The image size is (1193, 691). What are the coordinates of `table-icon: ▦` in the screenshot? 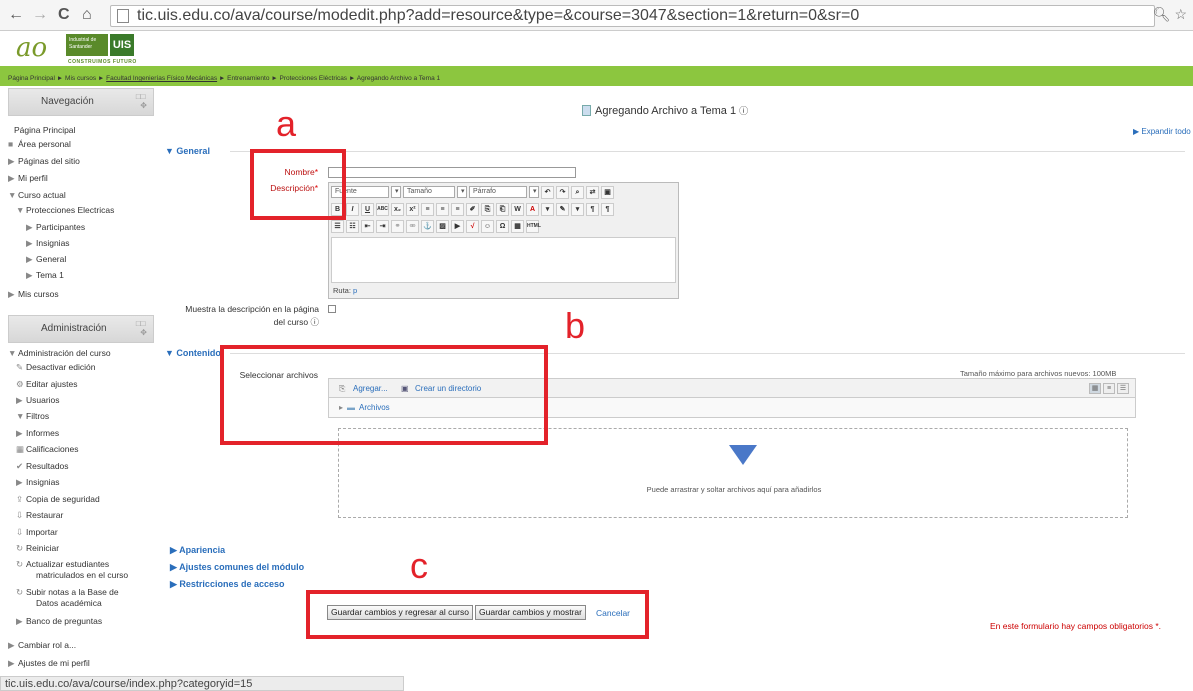 It's located at (517, 226).